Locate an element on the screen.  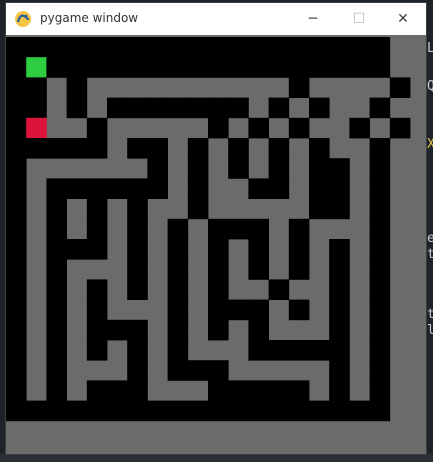
maze-goal-cell is located at coordinates (36, 67).